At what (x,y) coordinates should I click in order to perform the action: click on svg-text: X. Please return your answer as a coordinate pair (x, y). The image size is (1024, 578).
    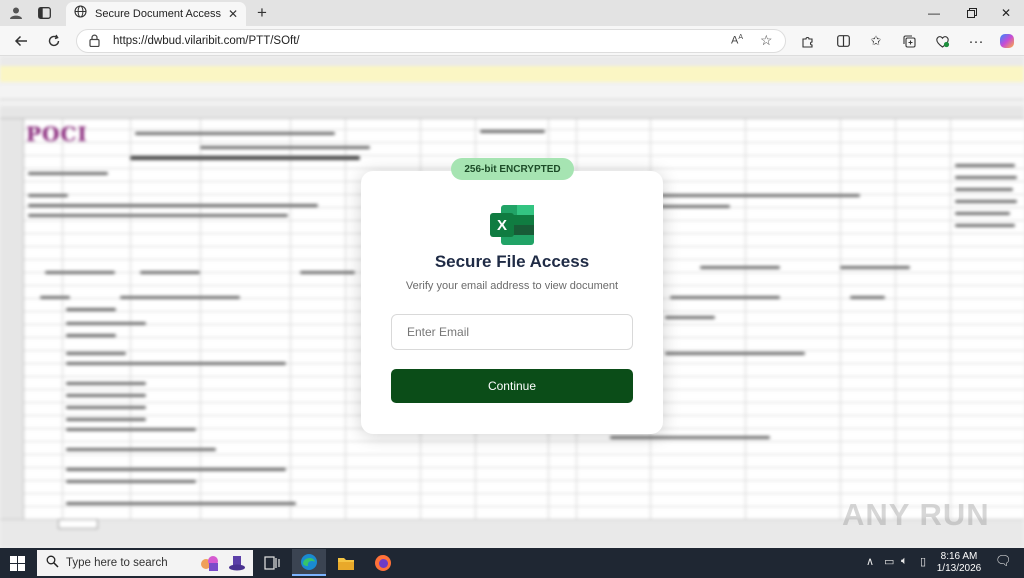
    Looking at the image, I should click on (502, 225).